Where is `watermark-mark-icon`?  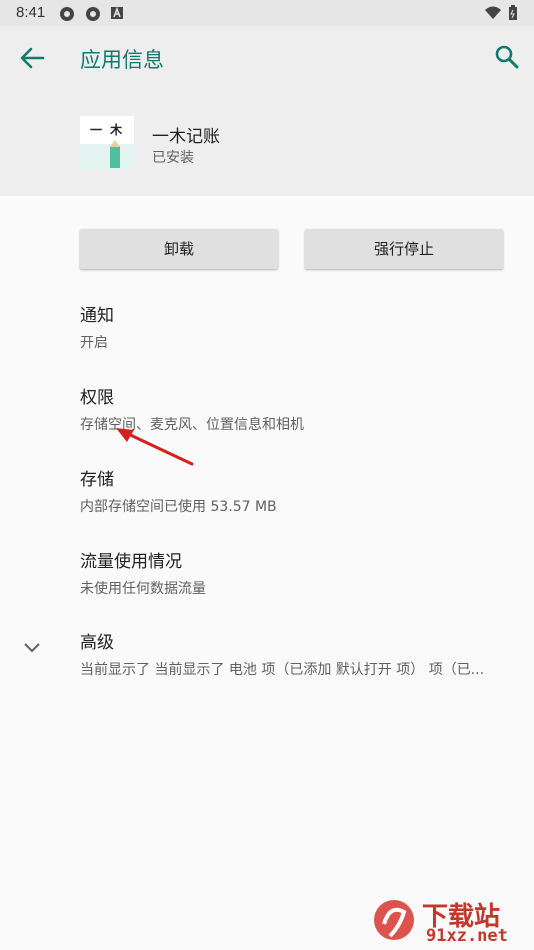 watermark-mark-icon is located at coordinates (394, 920).